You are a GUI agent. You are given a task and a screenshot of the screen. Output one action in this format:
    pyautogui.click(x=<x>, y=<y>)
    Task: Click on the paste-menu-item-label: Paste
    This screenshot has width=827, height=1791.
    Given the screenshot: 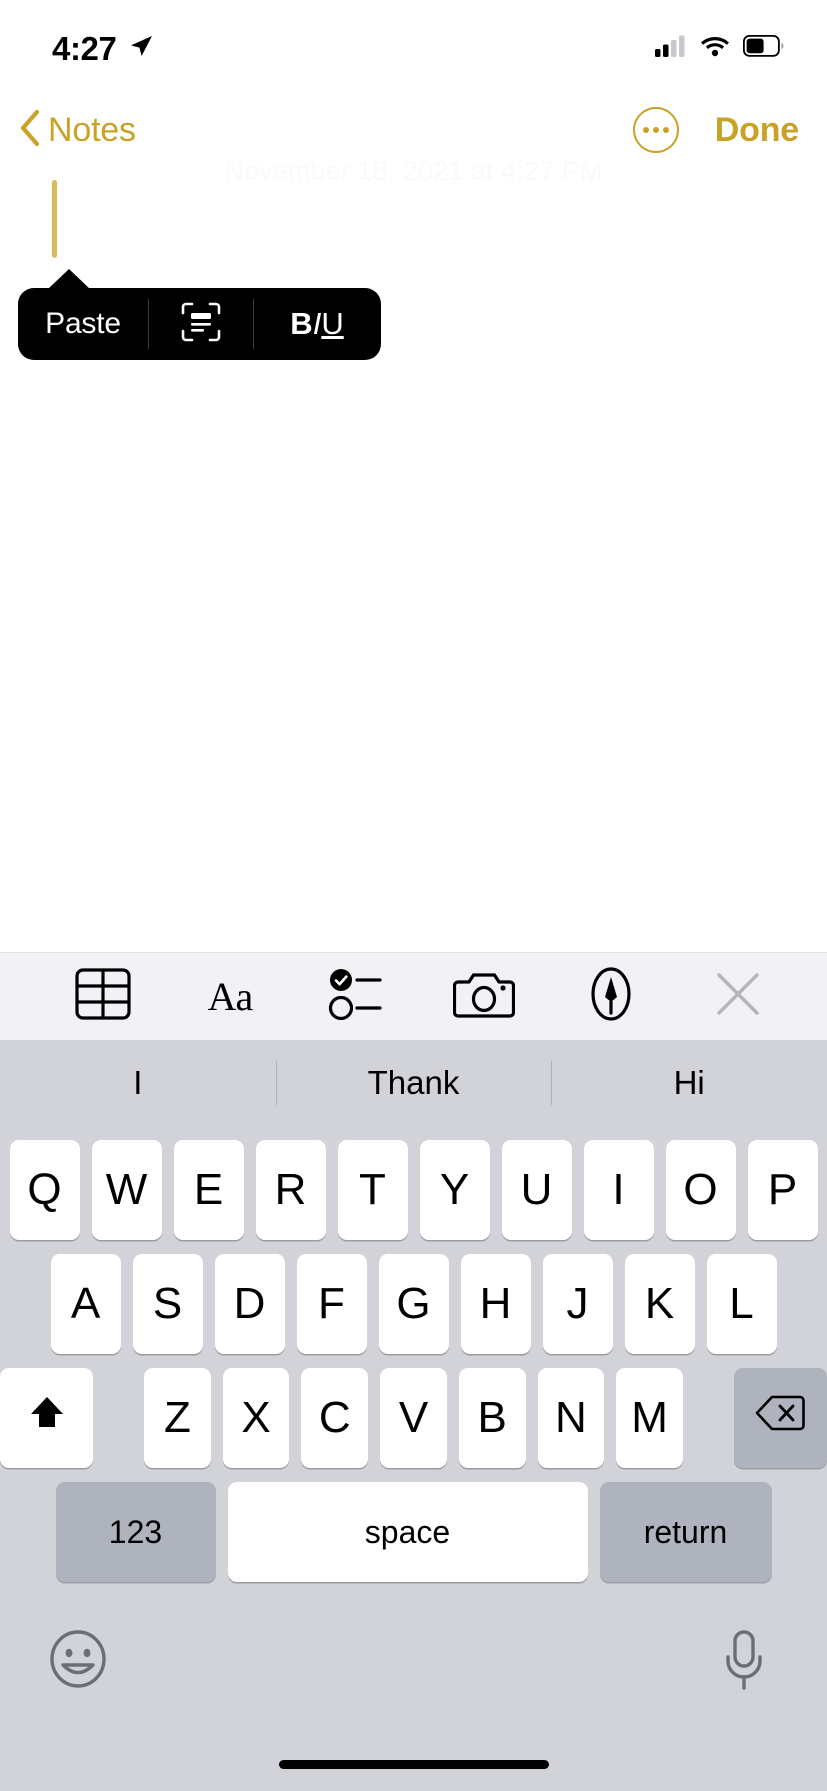 What is the action you would take?
    pyautogui.click(x=83, y=323)
    